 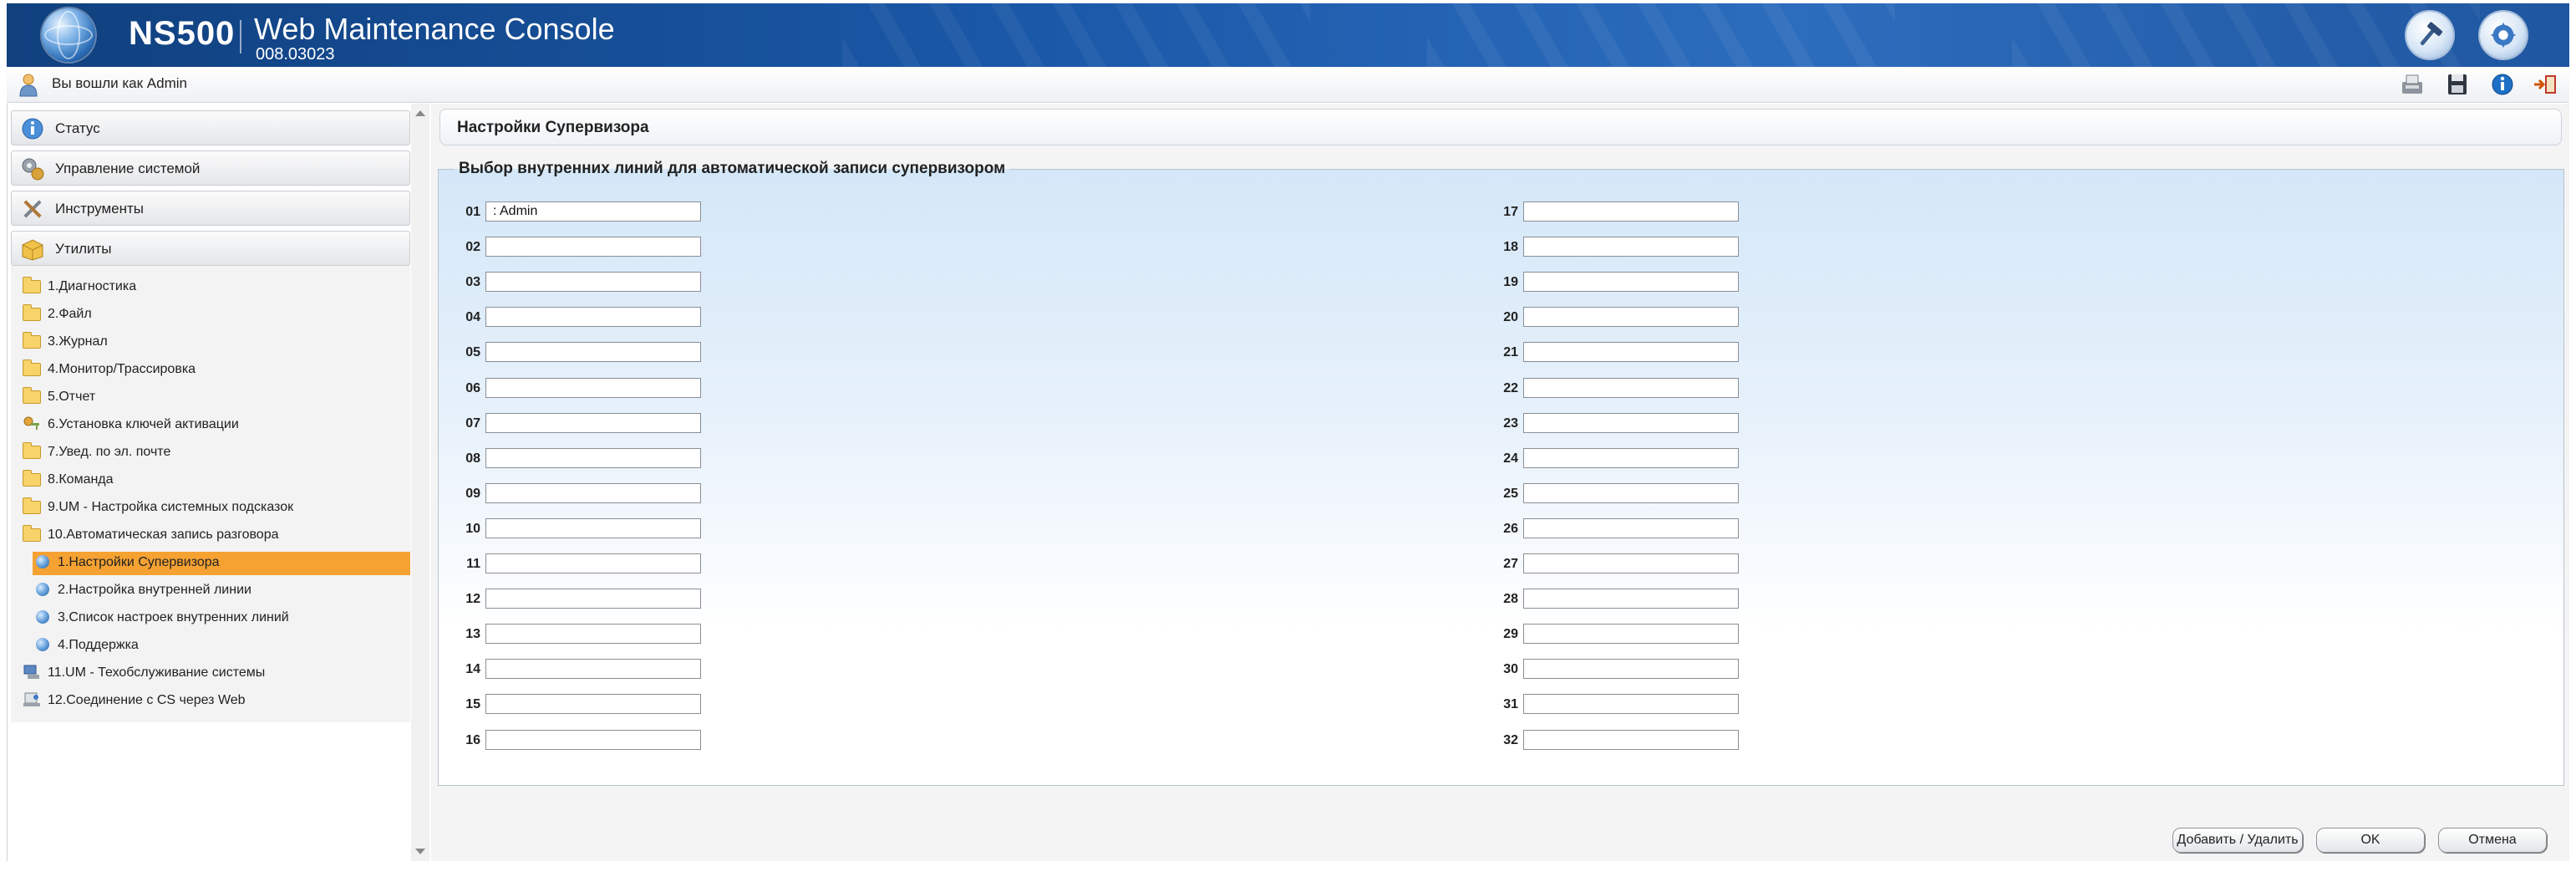 What do you see at coordinates (420, 482) in the screenshot?
I see `sidebar-scrollbar` at bounding box center [420, 482].